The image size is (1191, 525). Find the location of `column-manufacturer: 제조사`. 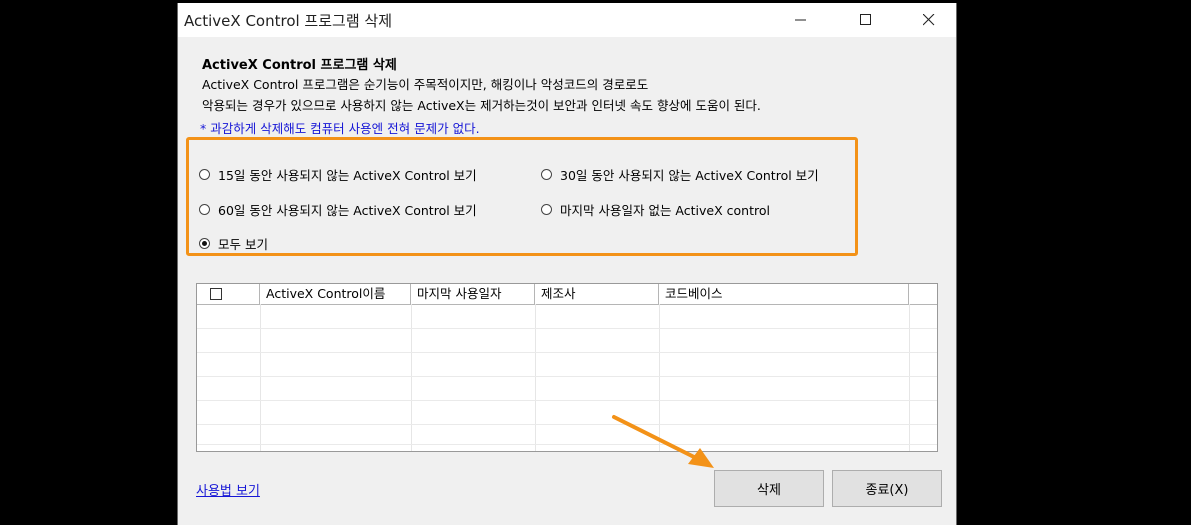

column-manufacturer: 제조사 is located at coordinates (597, 294).